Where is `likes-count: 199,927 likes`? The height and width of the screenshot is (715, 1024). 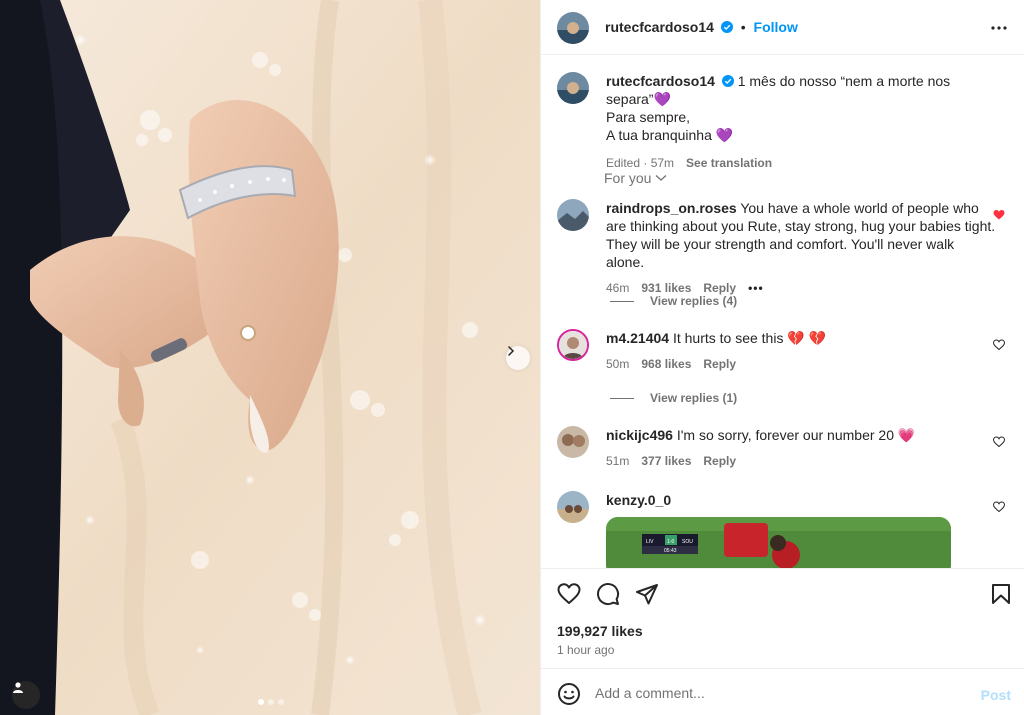
likes-count: 199,927 likes is located at coordinates (600, 631).